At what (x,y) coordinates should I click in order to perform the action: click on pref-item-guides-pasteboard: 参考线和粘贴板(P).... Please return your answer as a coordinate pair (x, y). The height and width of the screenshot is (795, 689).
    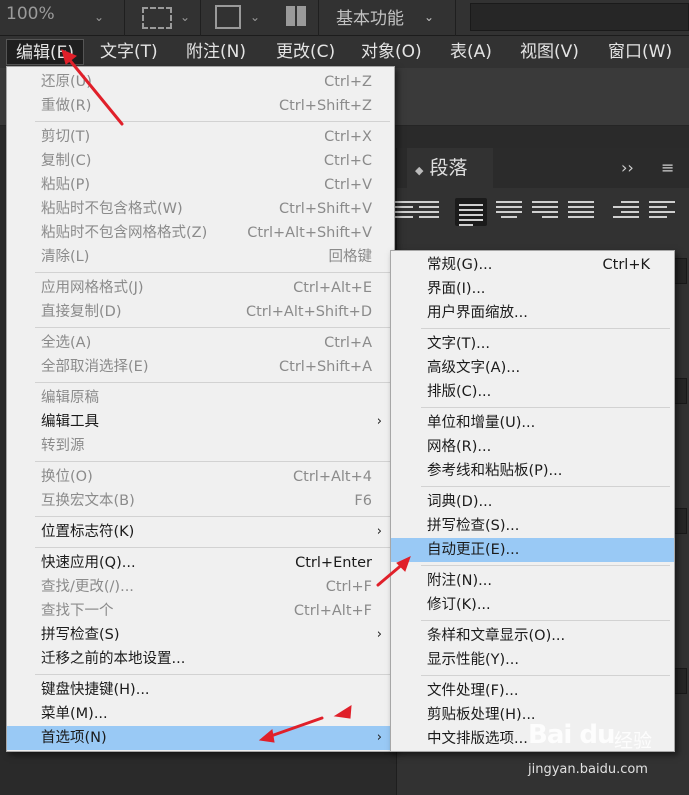
    Looking at the image, I should click on (532, 471).